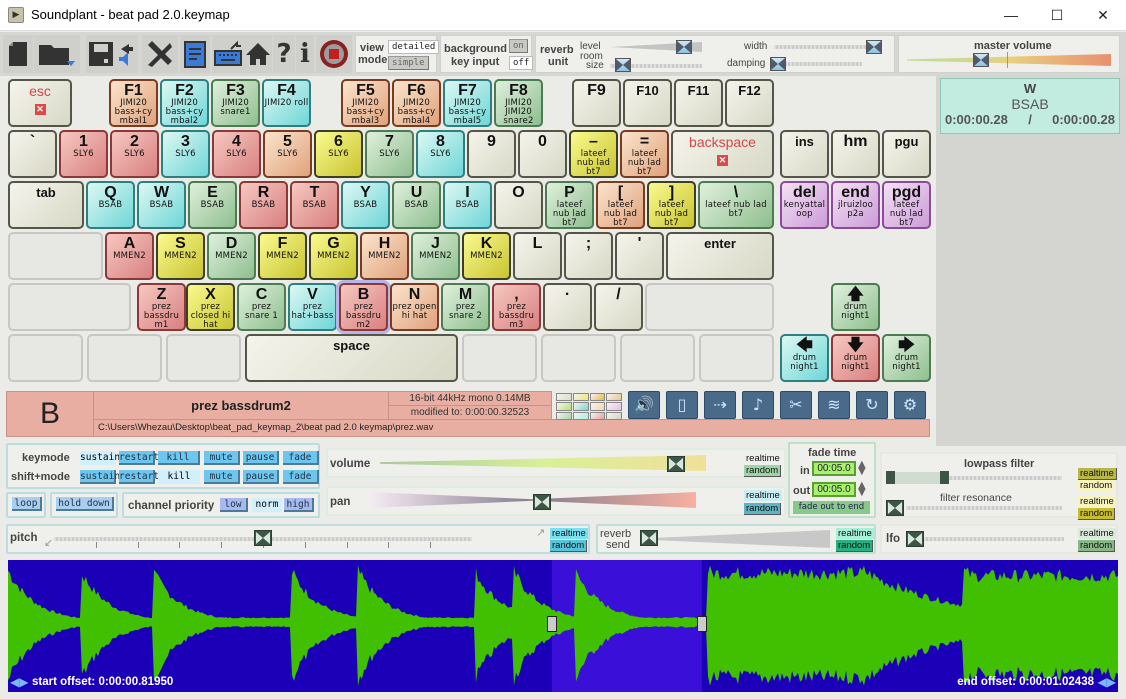 The width and height of the screenshot is (1126, 699). What do you see at coordinates (491, 154) in the screenshot?
I see `key-9: 9` at bounding box center [491, 154].